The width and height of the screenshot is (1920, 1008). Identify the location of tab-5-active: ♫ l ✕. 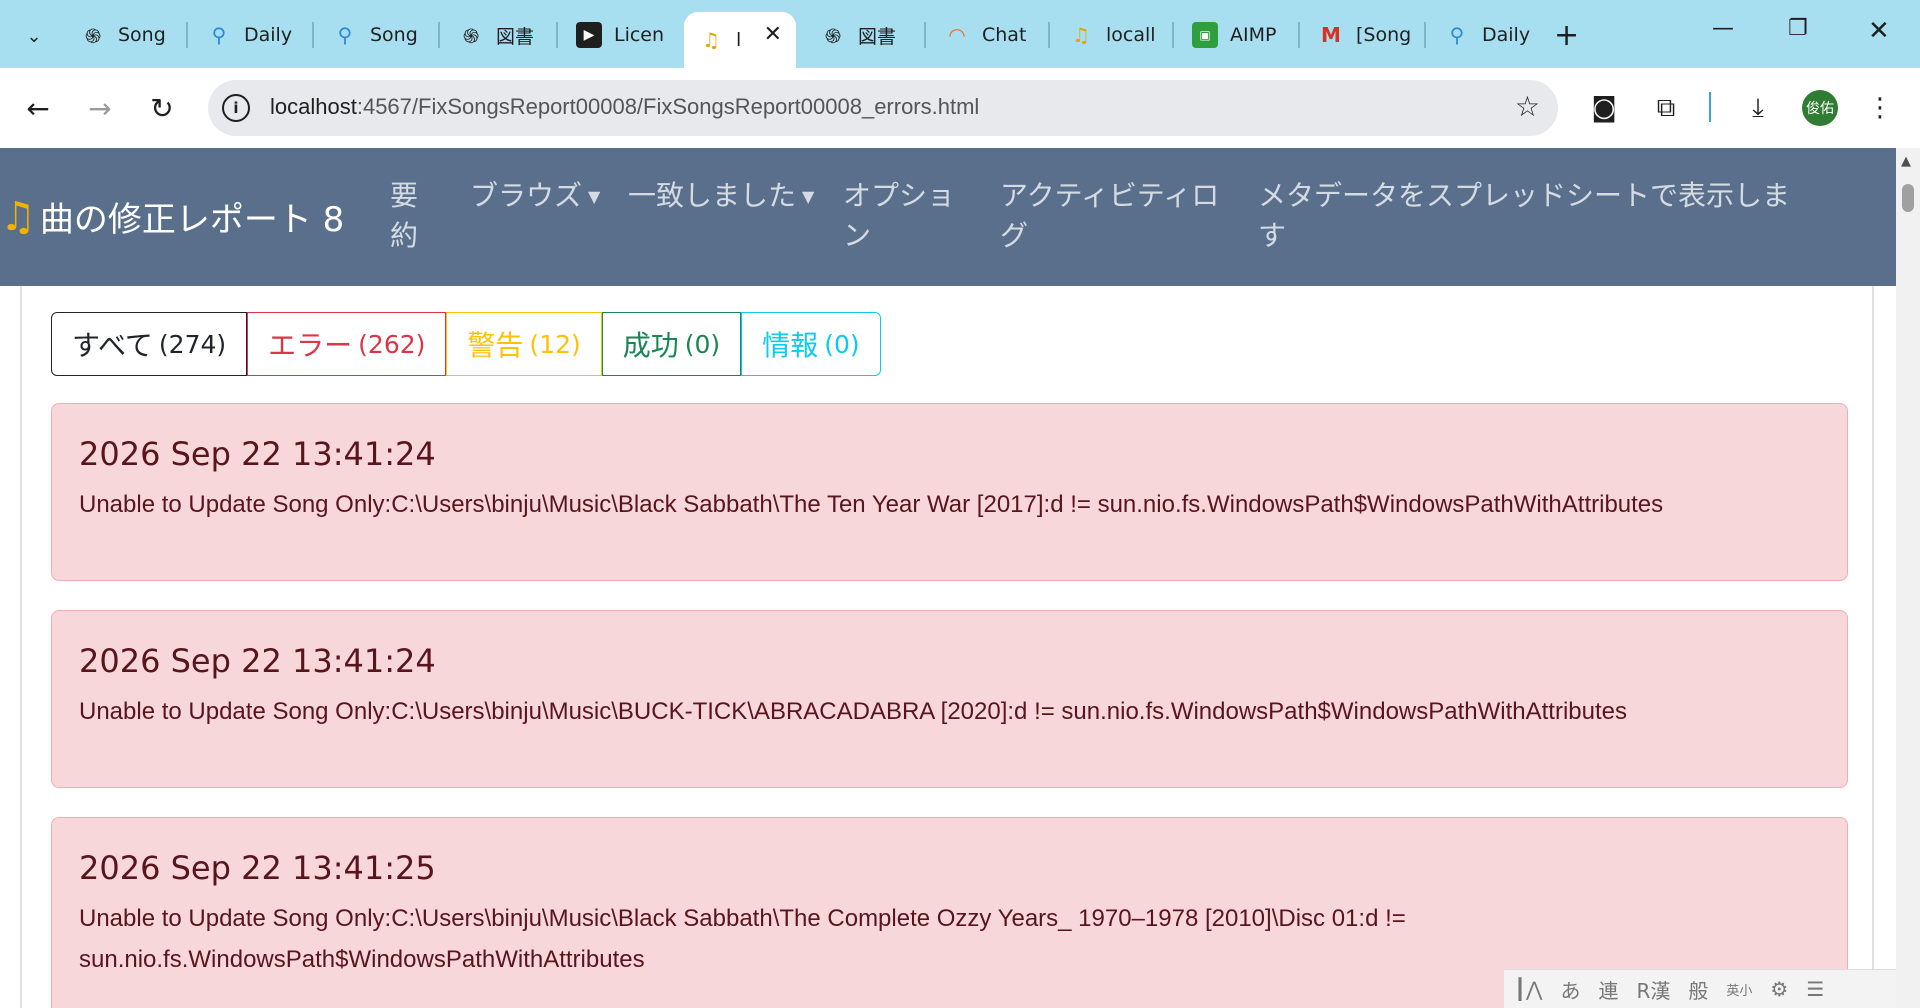
(740, 40).